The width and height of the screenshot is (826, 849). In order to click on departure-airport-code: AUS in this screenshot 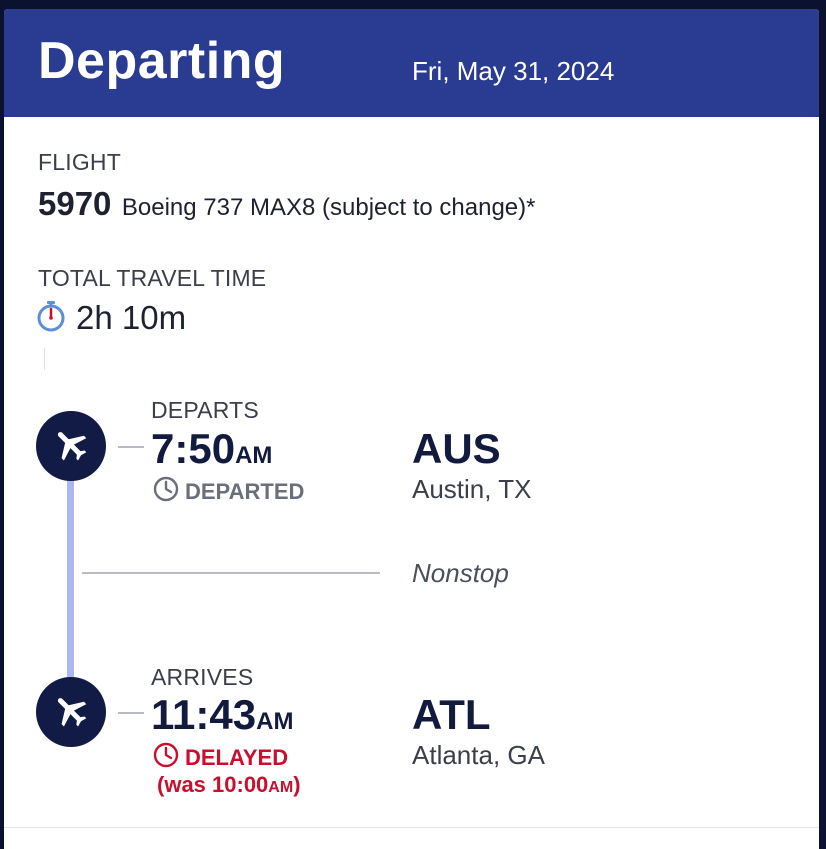, I will do `click(456, 448)`.